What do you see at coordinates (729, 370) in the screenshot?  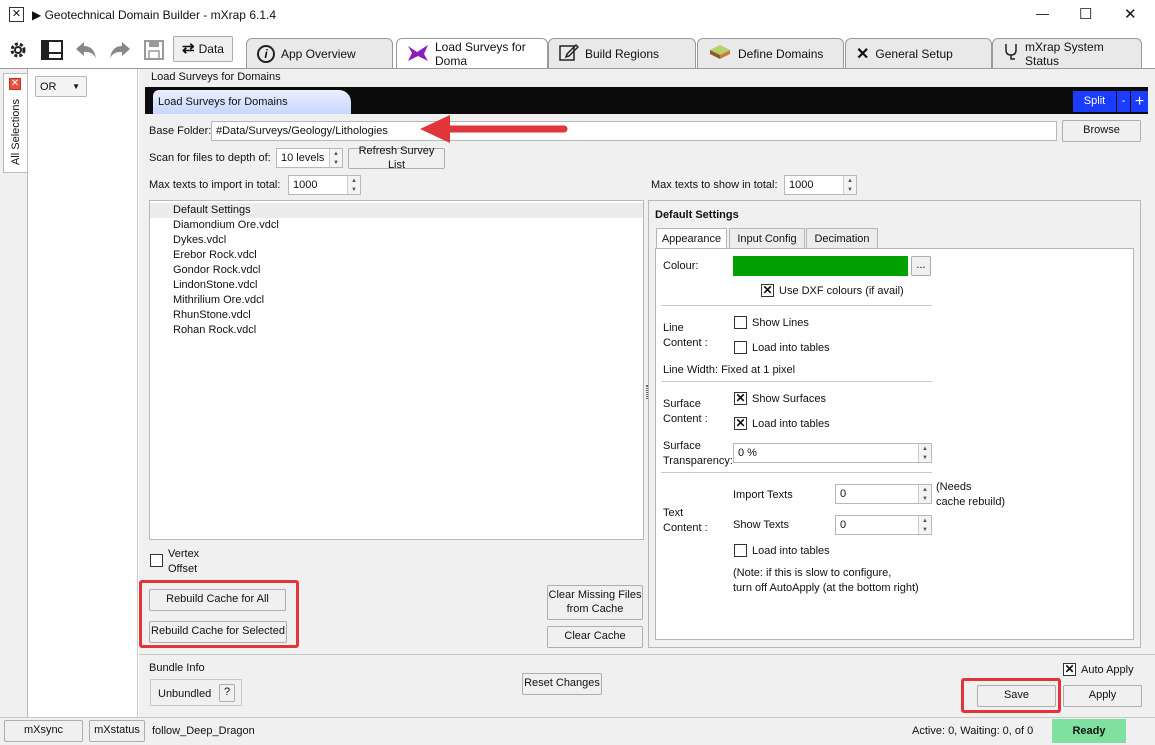 I see `line-width-label: Line Width: Fixed at 1 pixel` at bounding box center [729, 370].